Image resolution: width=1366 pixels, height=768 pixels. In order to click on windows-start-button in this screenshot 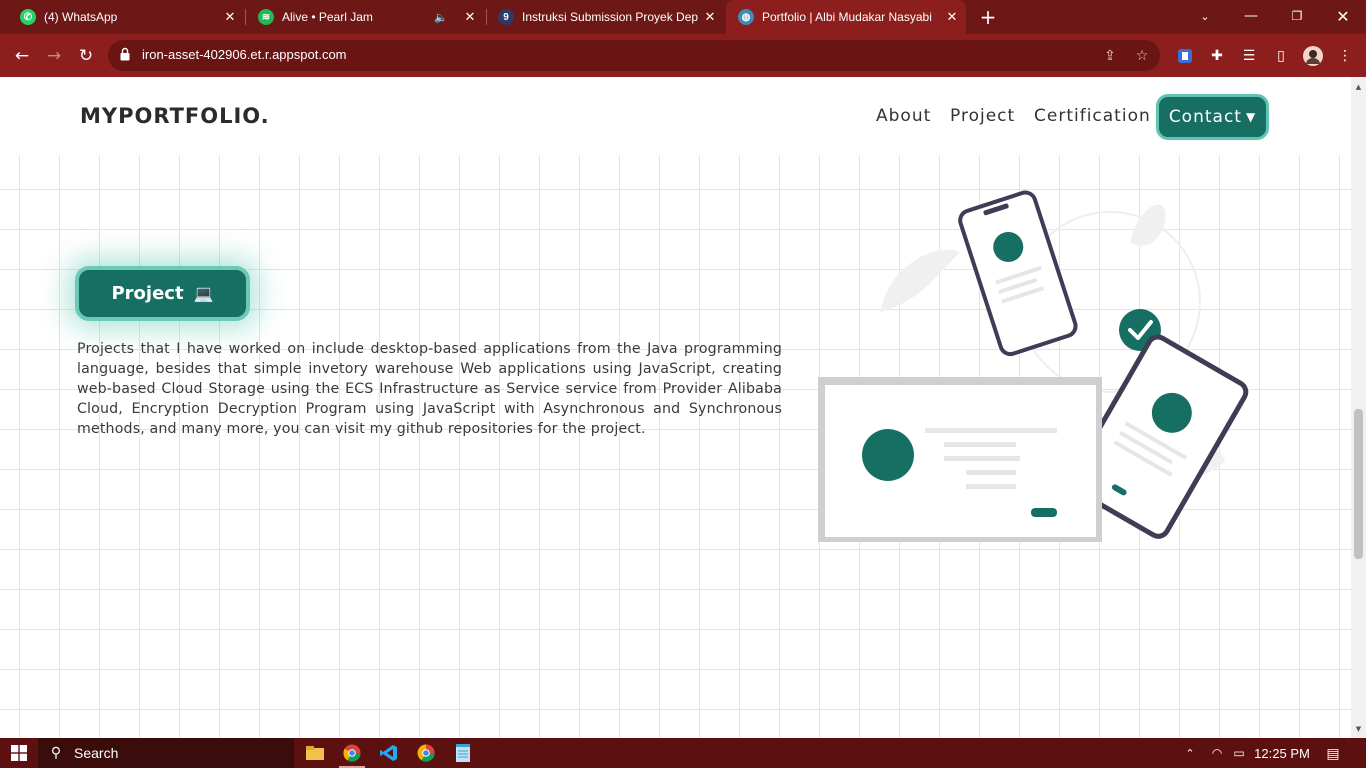, I will do `click(19, 753)`.